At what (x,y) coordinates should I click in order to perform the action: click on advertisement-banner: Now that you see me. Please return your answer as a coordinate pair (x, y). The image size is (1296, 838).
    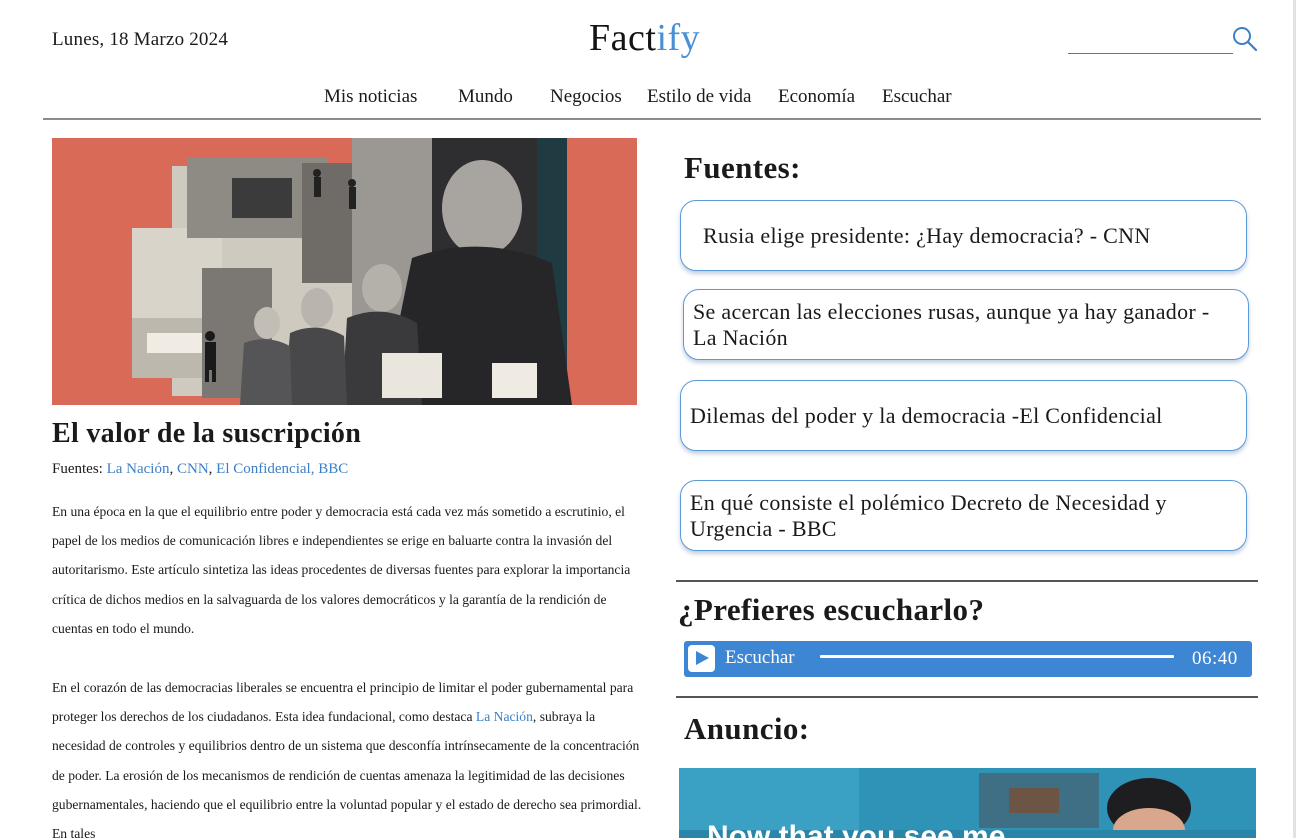
    Looking at the image, I should click on (967, 803).